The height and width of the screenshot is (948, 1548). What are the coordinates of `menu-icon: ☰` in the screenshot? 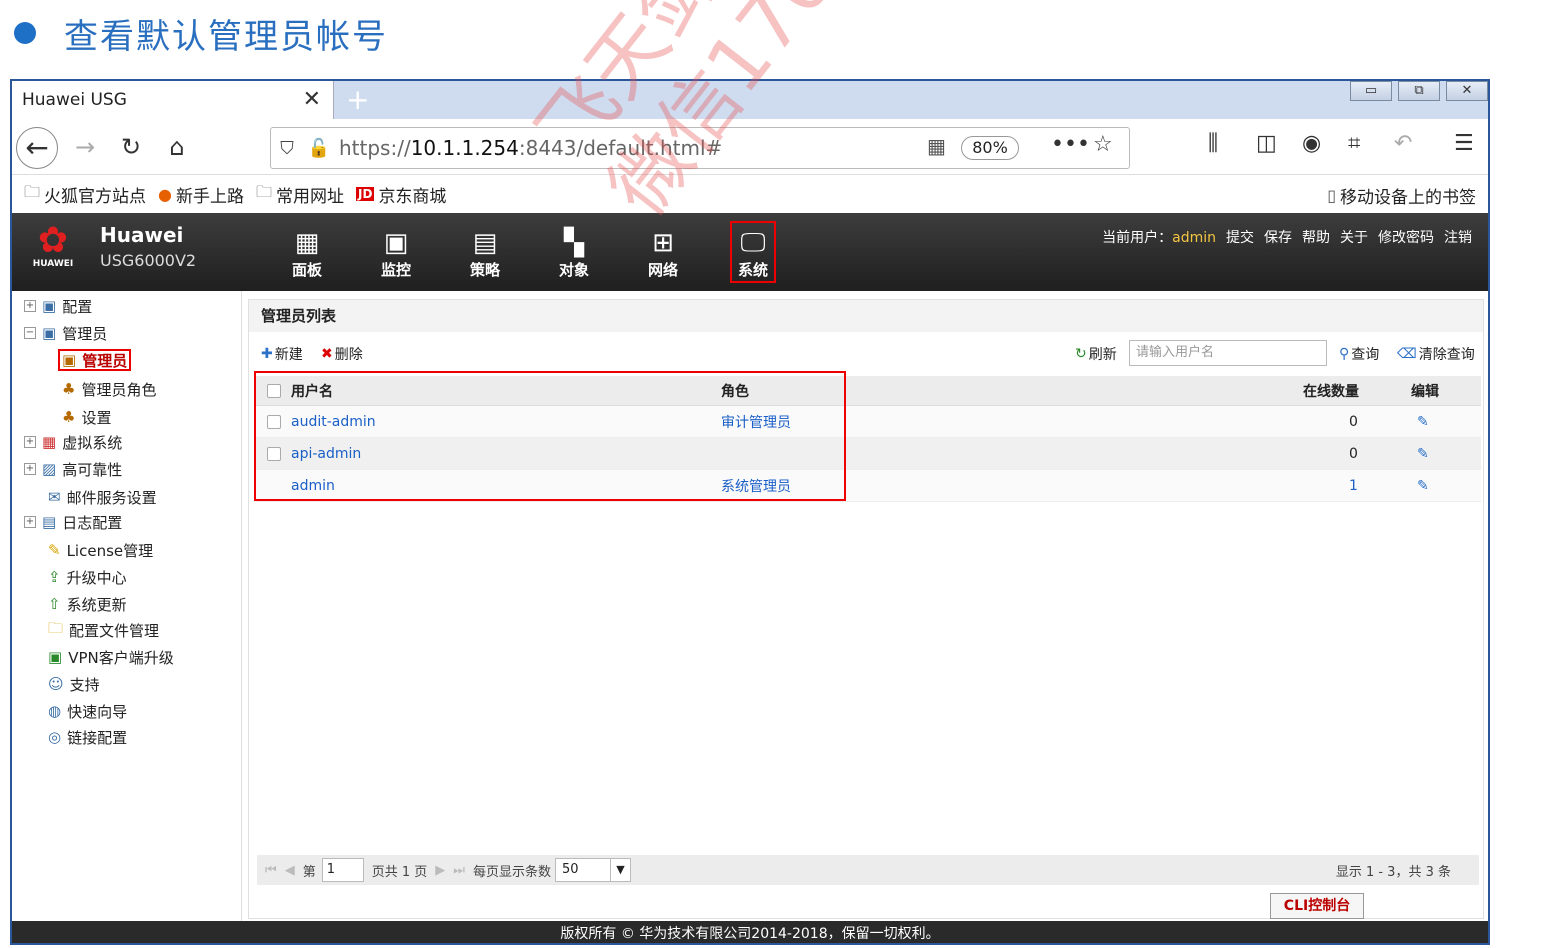 It's located at (1464, 143).